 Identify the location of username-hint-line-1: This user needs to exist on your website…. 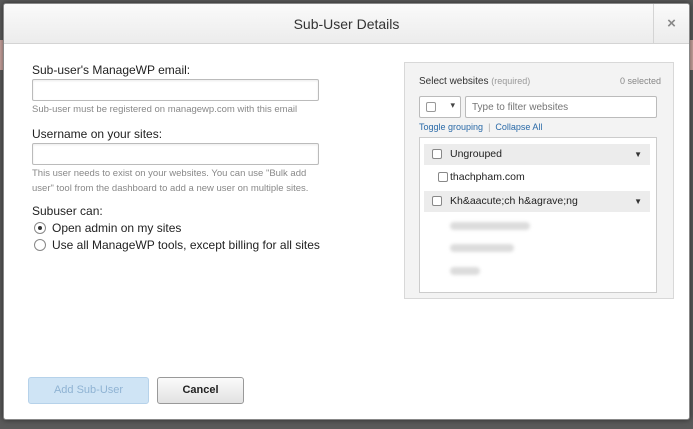
(169, 173).